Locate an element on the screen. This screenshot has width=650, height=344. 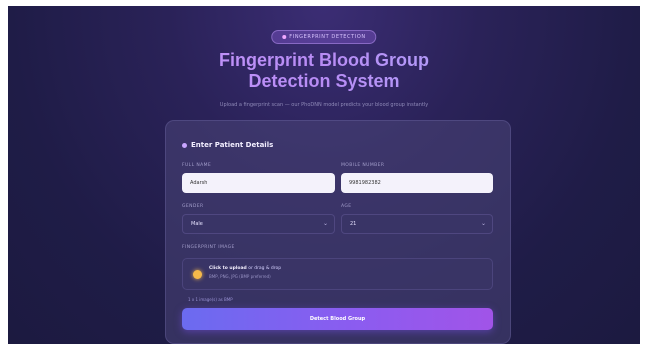
detect-button-label: Detect Blood Group is located at coordinates (337, 319).